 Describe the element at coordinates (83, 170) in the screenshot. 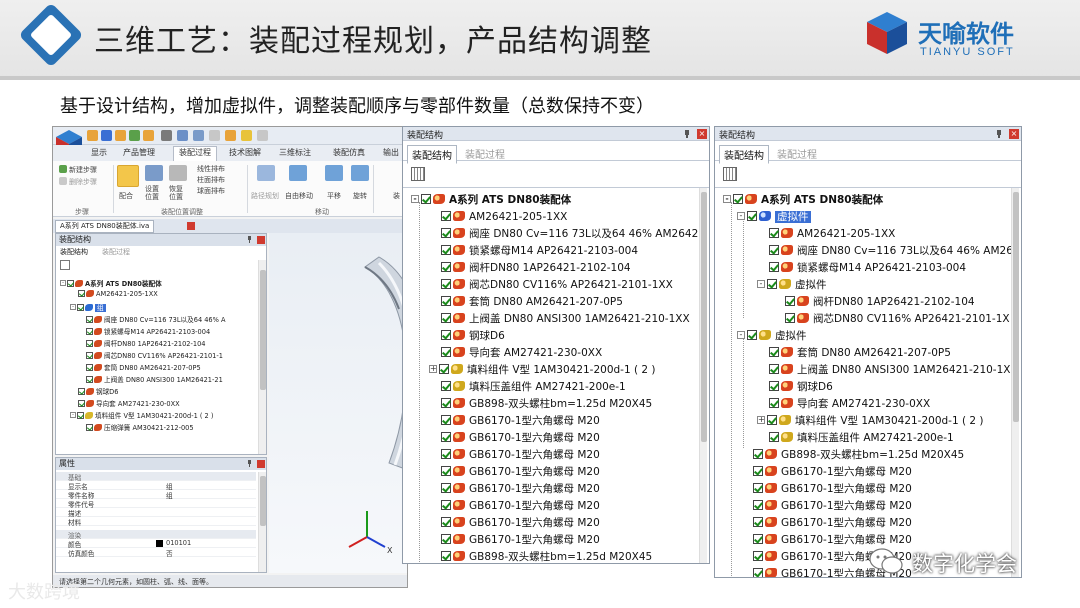

I see `new-step-button: 新建步骤` at that location.